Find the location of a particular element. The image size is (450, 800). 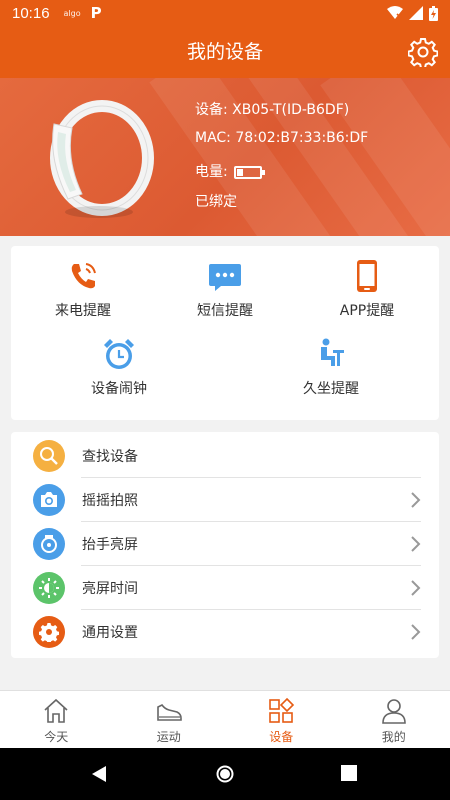

list-item-screen-time: 亮屏时间 is located at coordinates (225, 588).